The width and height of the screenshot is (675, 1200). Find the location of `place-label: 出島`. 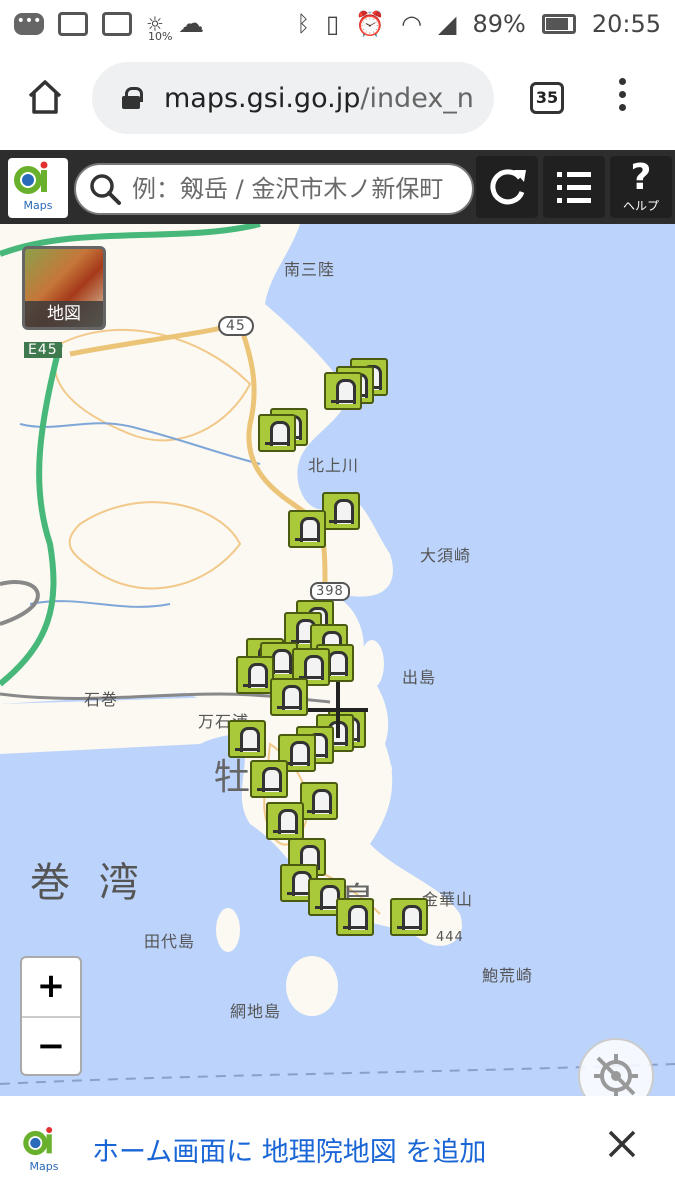

place-label: 出島 is located at coordinates (419, 677).